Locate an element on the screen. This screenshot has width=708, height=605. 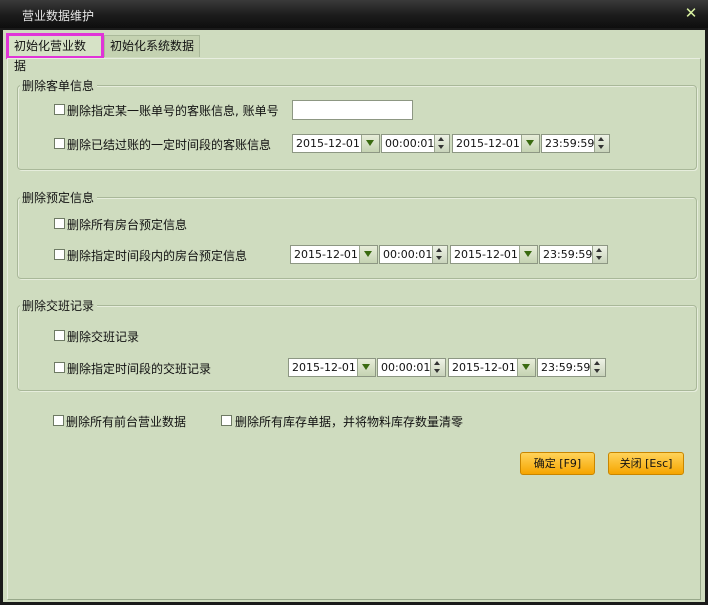
booking-start-time: 00:00:01 is located at coordinates (413, 254).